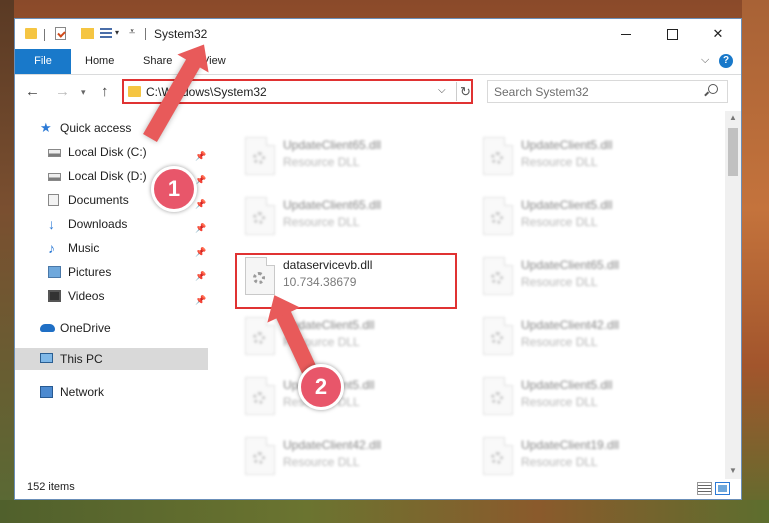 The height and width of the screenshot is (523, 769). What do you see at coordinates (145, 34) in the screenshot?
I see `title-divider` at bounding box center [145, 34].